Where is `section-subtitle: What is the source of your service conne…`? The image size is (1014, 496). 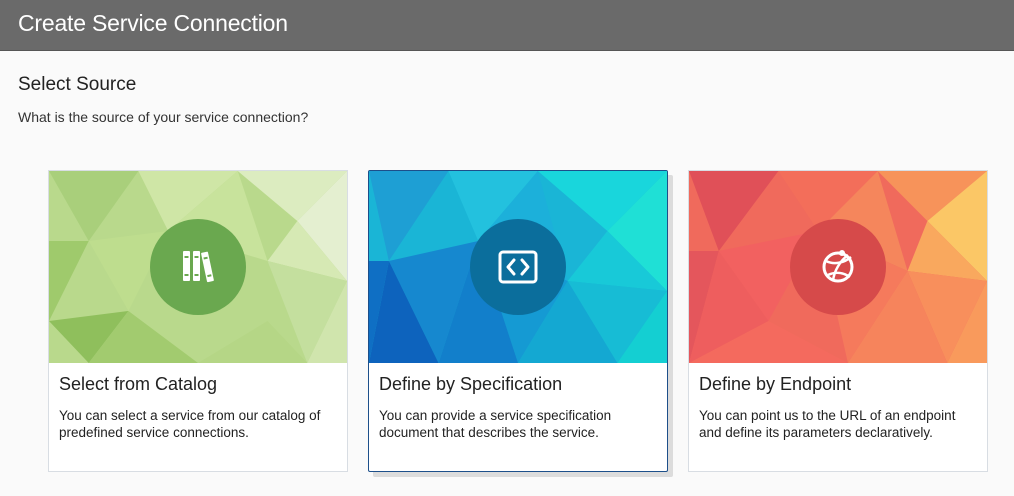
section-subtitle: What is the source of your service conne… is located at coordinates (163, 117).